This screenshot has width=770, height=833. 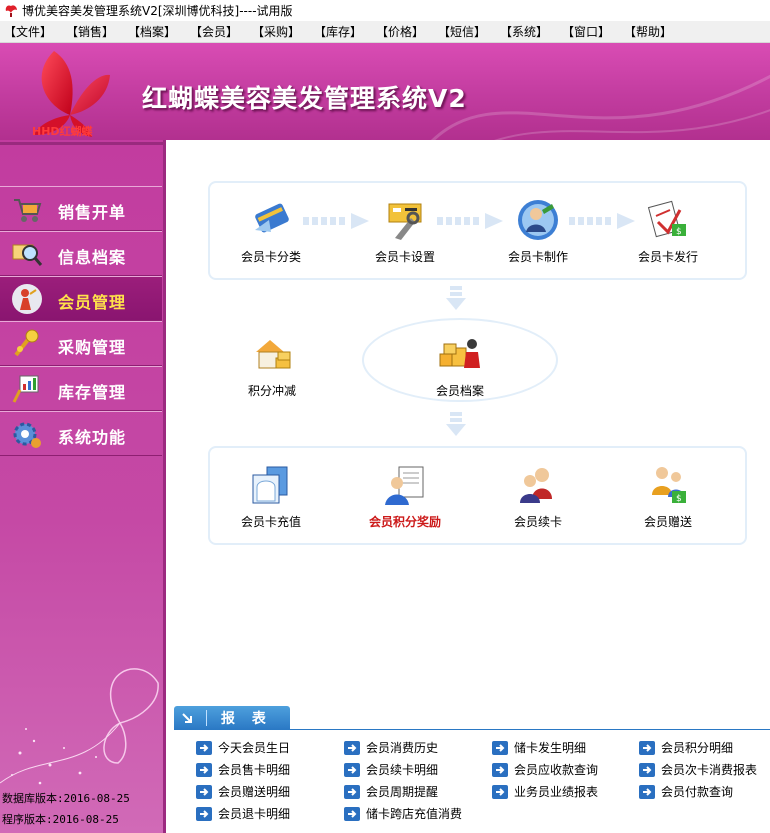 I want to click on flow-label: 会员卡制作, so click(x=537, y=257).